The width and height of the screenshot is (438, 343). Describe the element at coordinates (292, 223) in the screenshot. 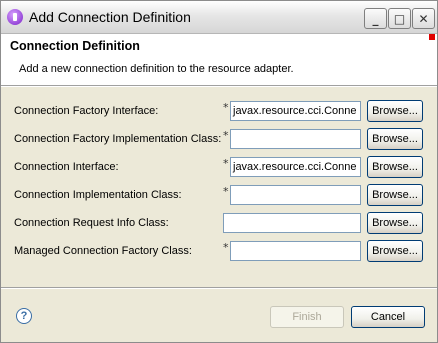

I see `request-info-input` at that location.